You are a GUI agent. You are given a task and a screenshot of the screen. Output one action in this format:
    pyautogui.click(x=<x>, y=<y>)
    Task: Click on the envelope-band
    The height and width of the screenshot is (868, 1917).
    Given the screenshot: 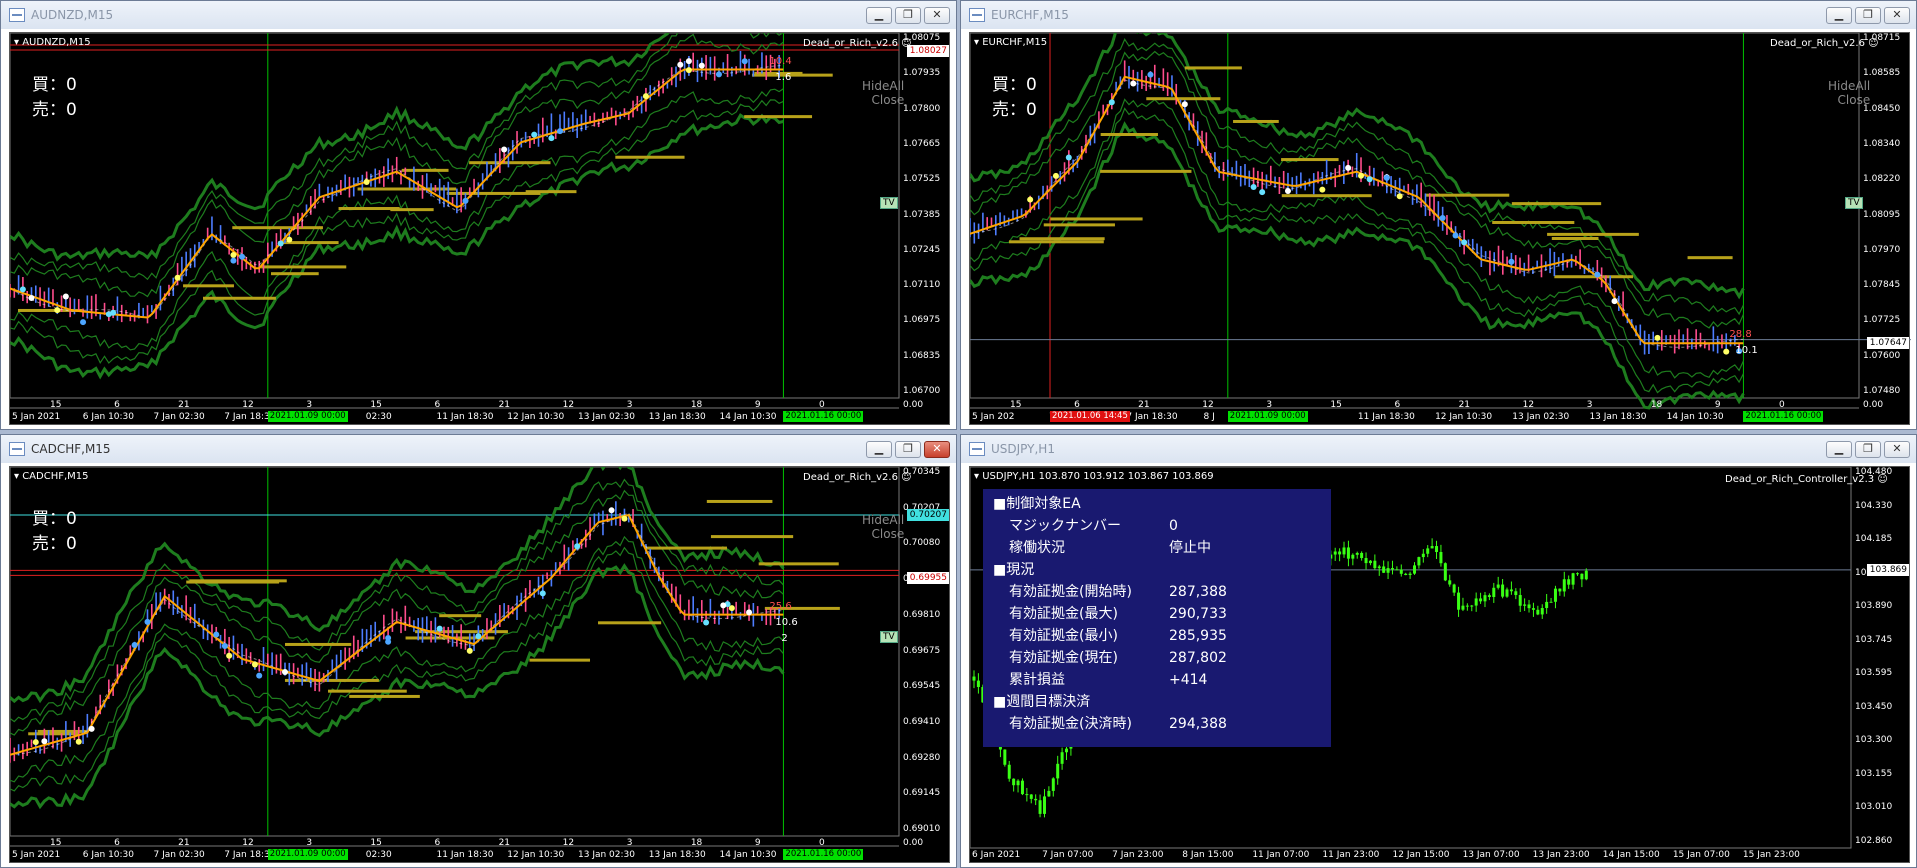 What is the action you would take?
    pyautogui.click(x=397, y=246)
    